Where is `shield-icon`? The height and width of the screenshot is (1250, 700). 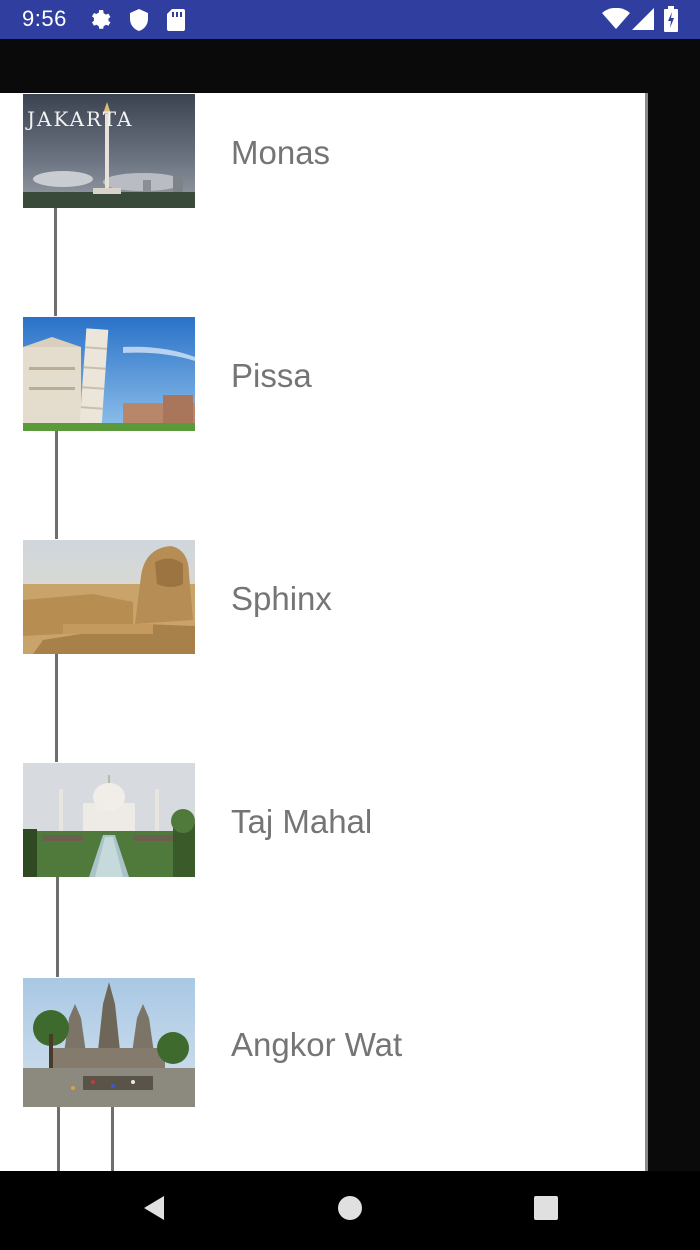 shield-icon is located at coordinates (139, 22).